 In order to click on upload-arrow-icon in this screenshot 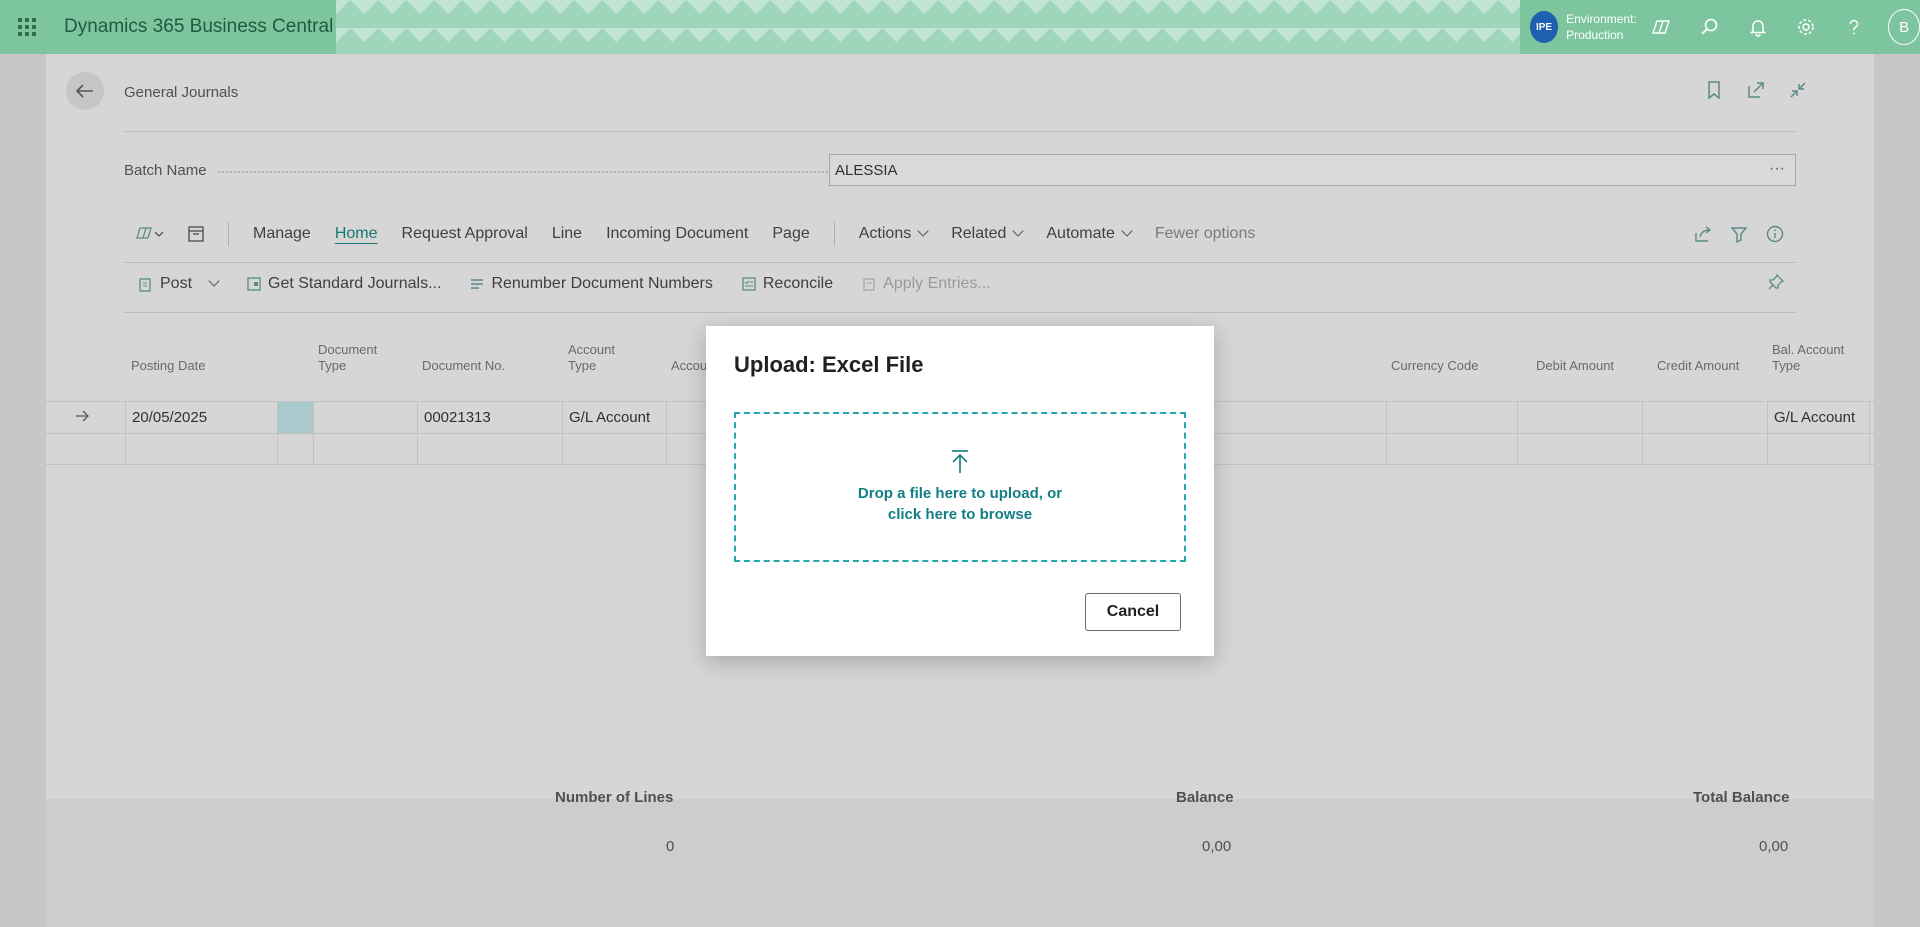, I will do `click(960, 461)`.